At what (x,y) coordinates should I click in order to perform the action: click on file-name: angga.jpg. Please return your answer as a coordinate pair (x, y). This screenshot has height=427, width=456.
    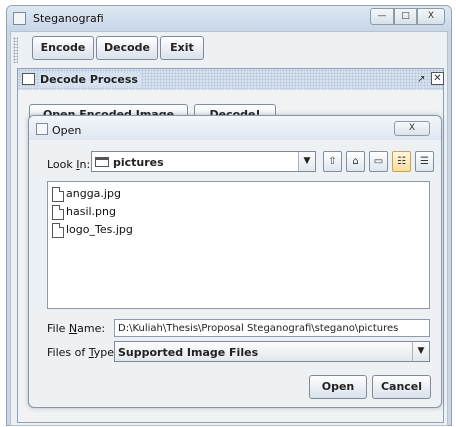
    Looking at the image, I should click on (93, 193).